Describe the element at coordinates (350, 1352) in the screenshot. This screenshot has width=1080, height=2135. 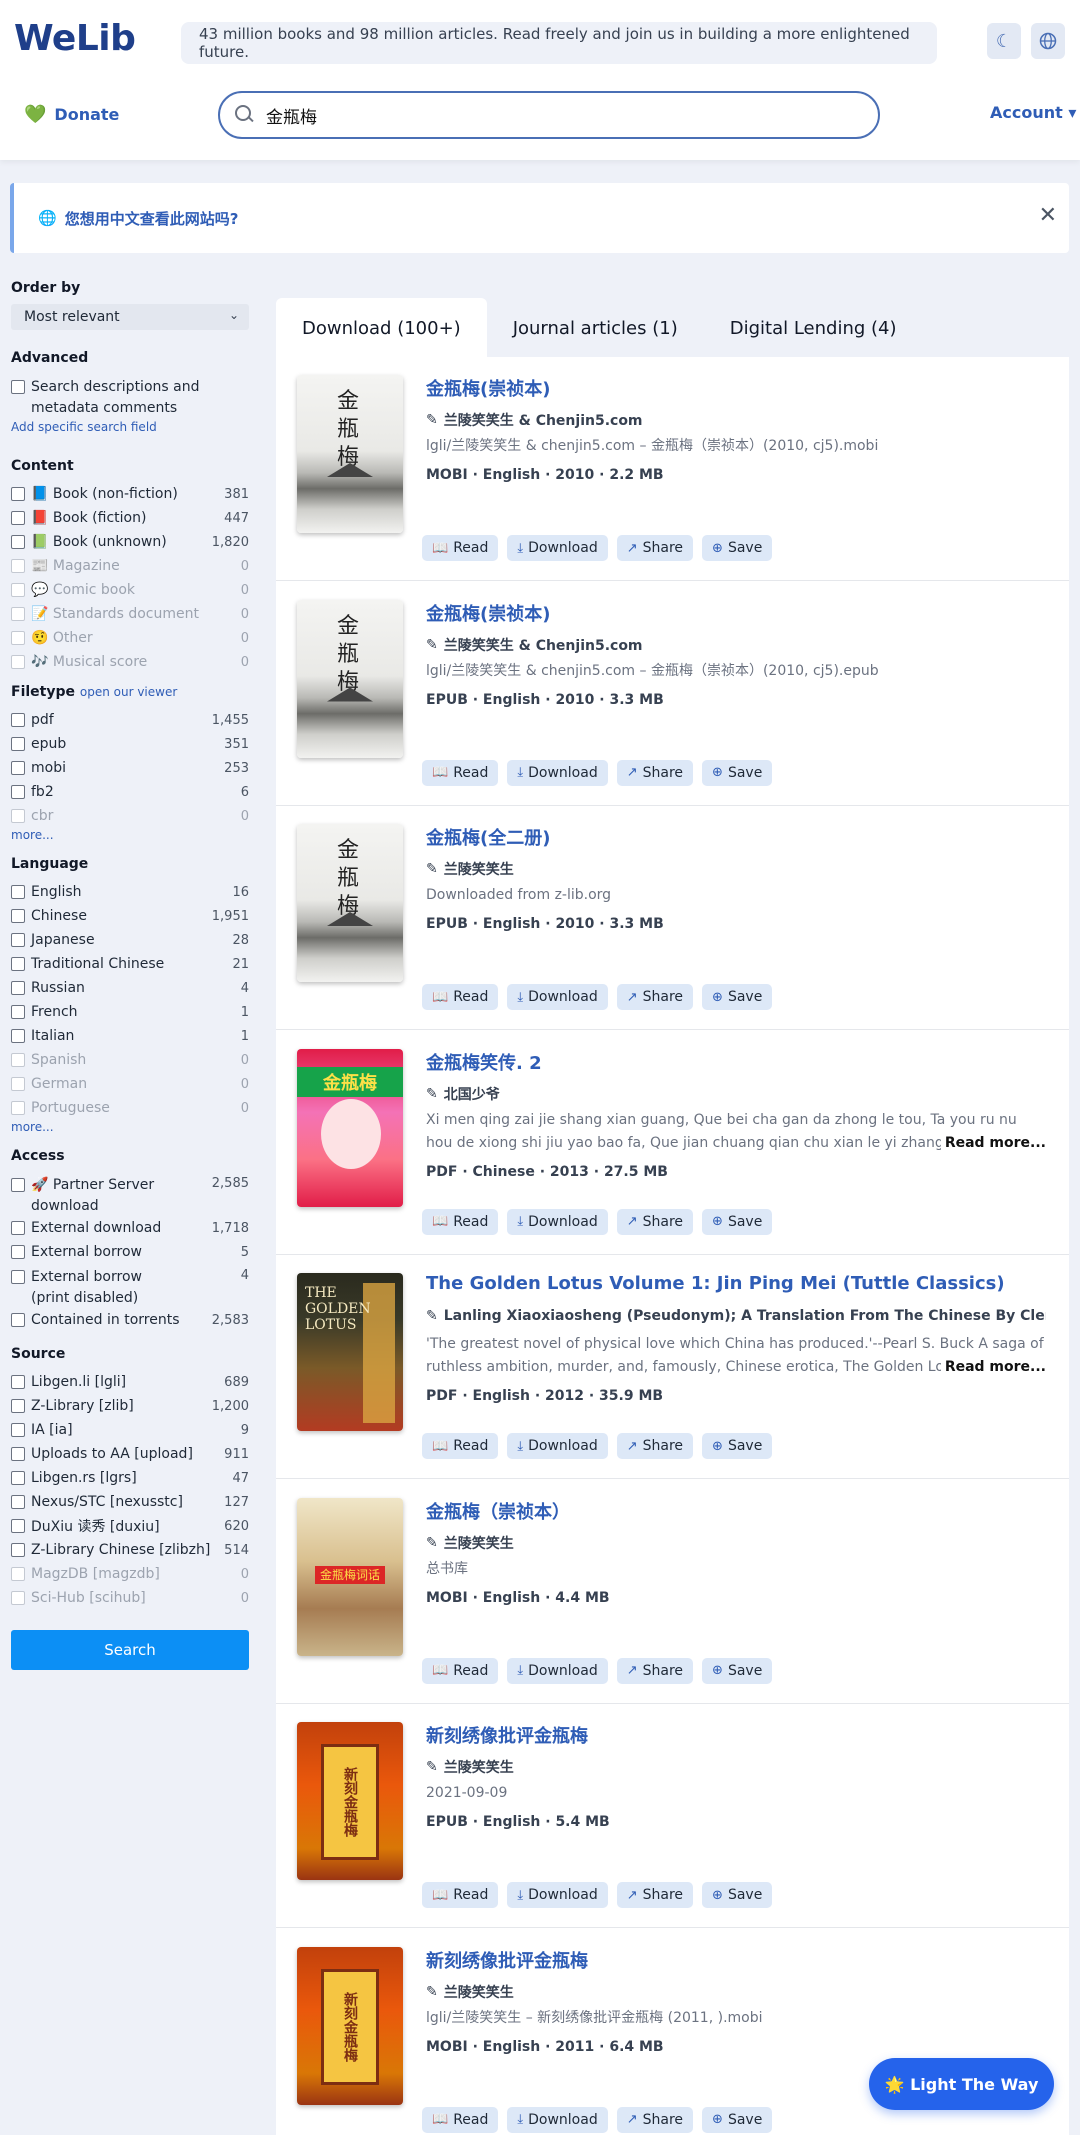
I see `book-cover: THE GOLDEN LOTUS` at that location.